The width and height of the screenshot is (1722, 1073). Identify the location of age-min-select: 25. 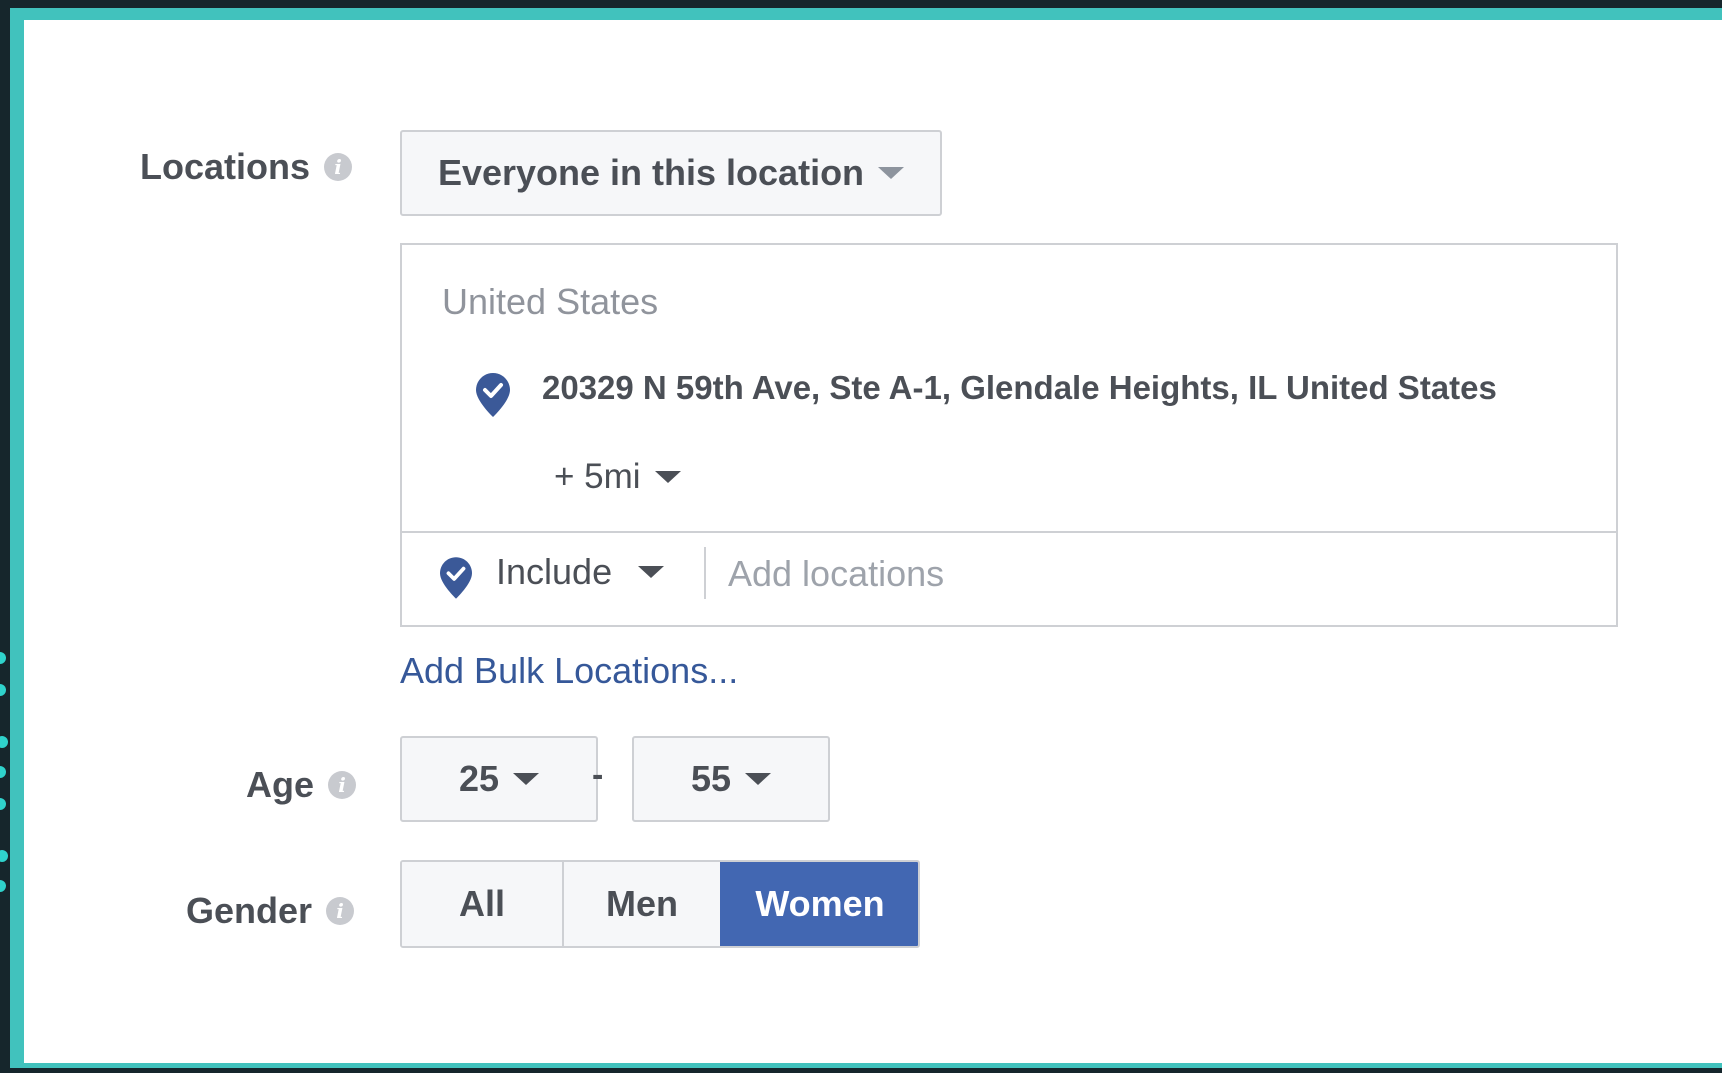
(499, 779).